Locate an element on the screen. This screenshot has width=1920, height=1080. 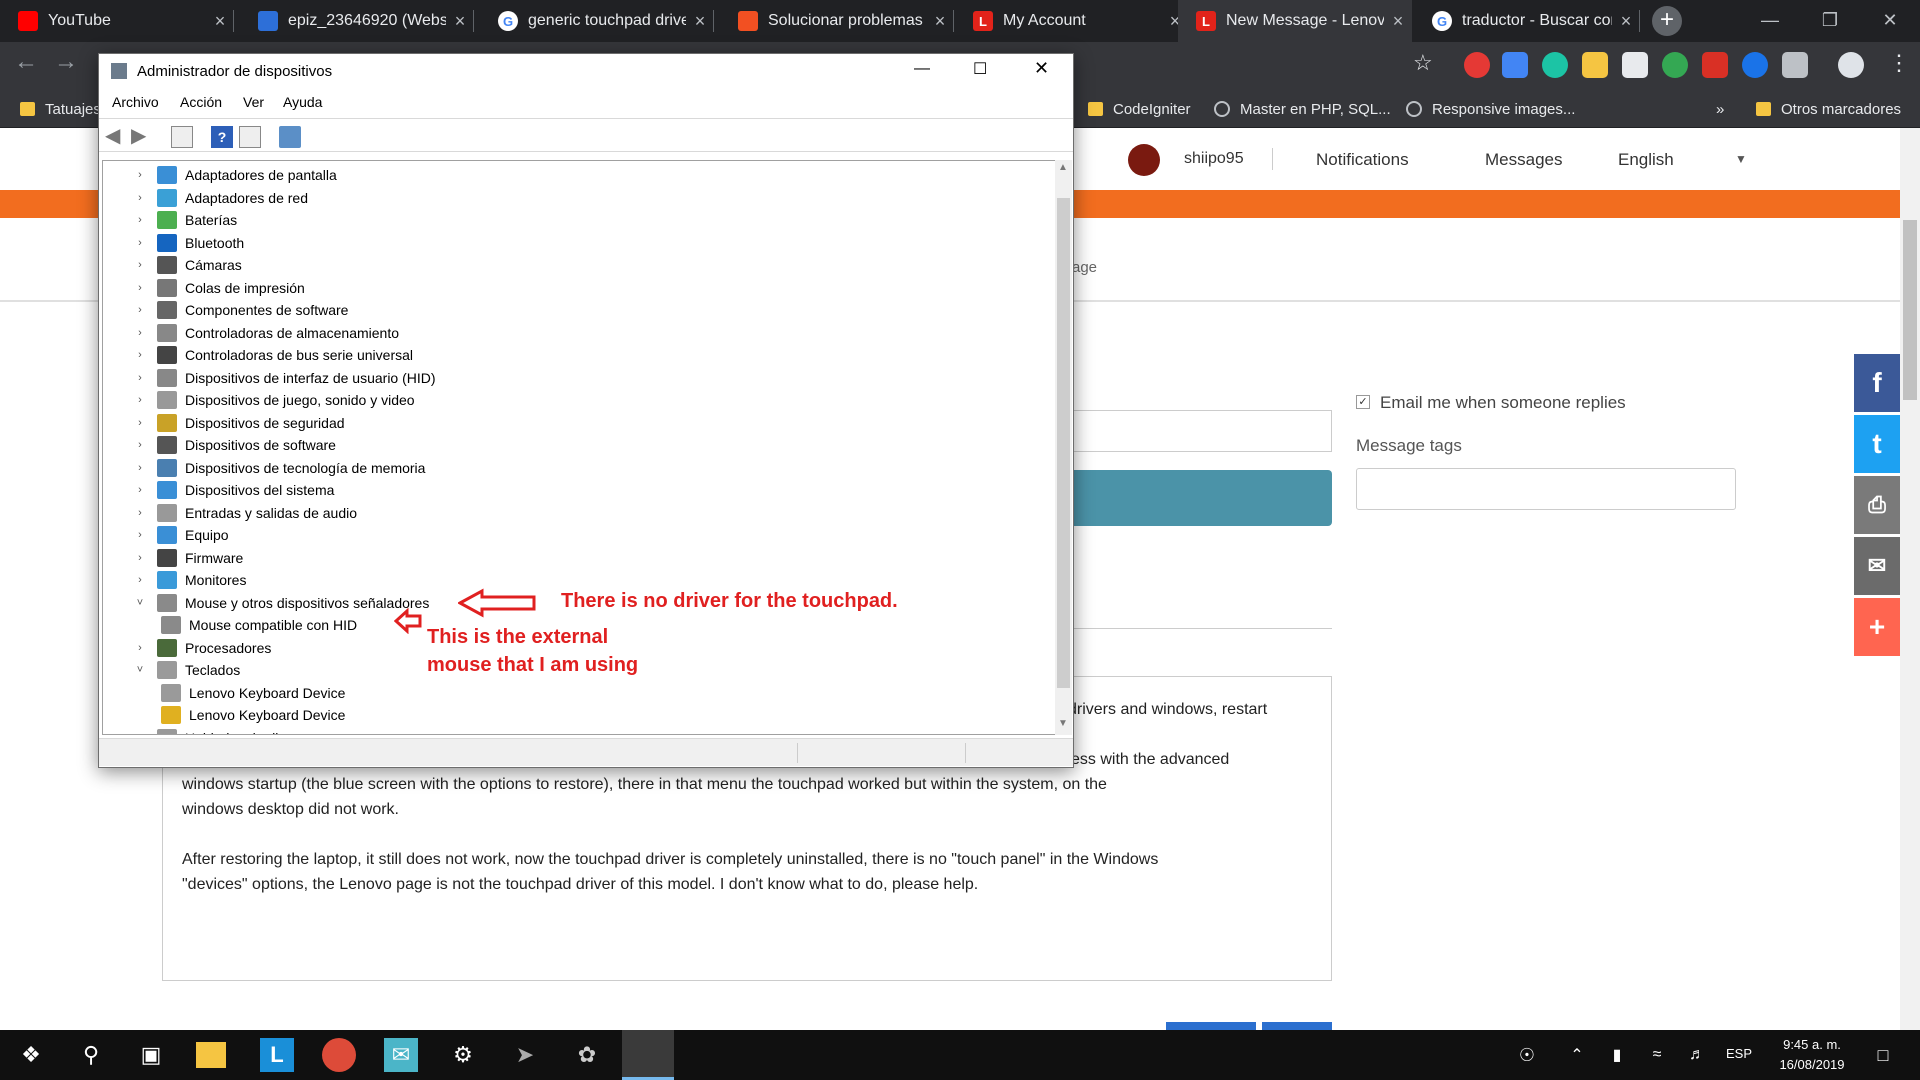
paint-icon: ✿ is located at coordinates (587, 1055).